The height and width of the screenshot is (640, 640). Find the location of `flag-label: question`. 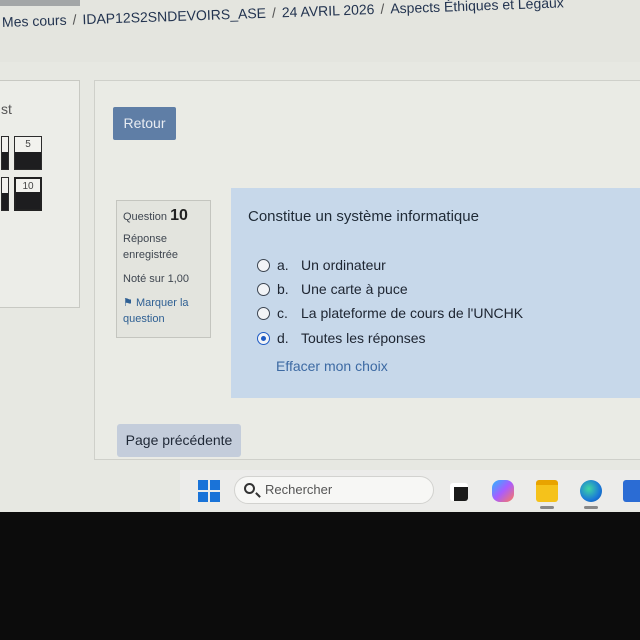

flag-label: question is located at coordinates (144, 319).